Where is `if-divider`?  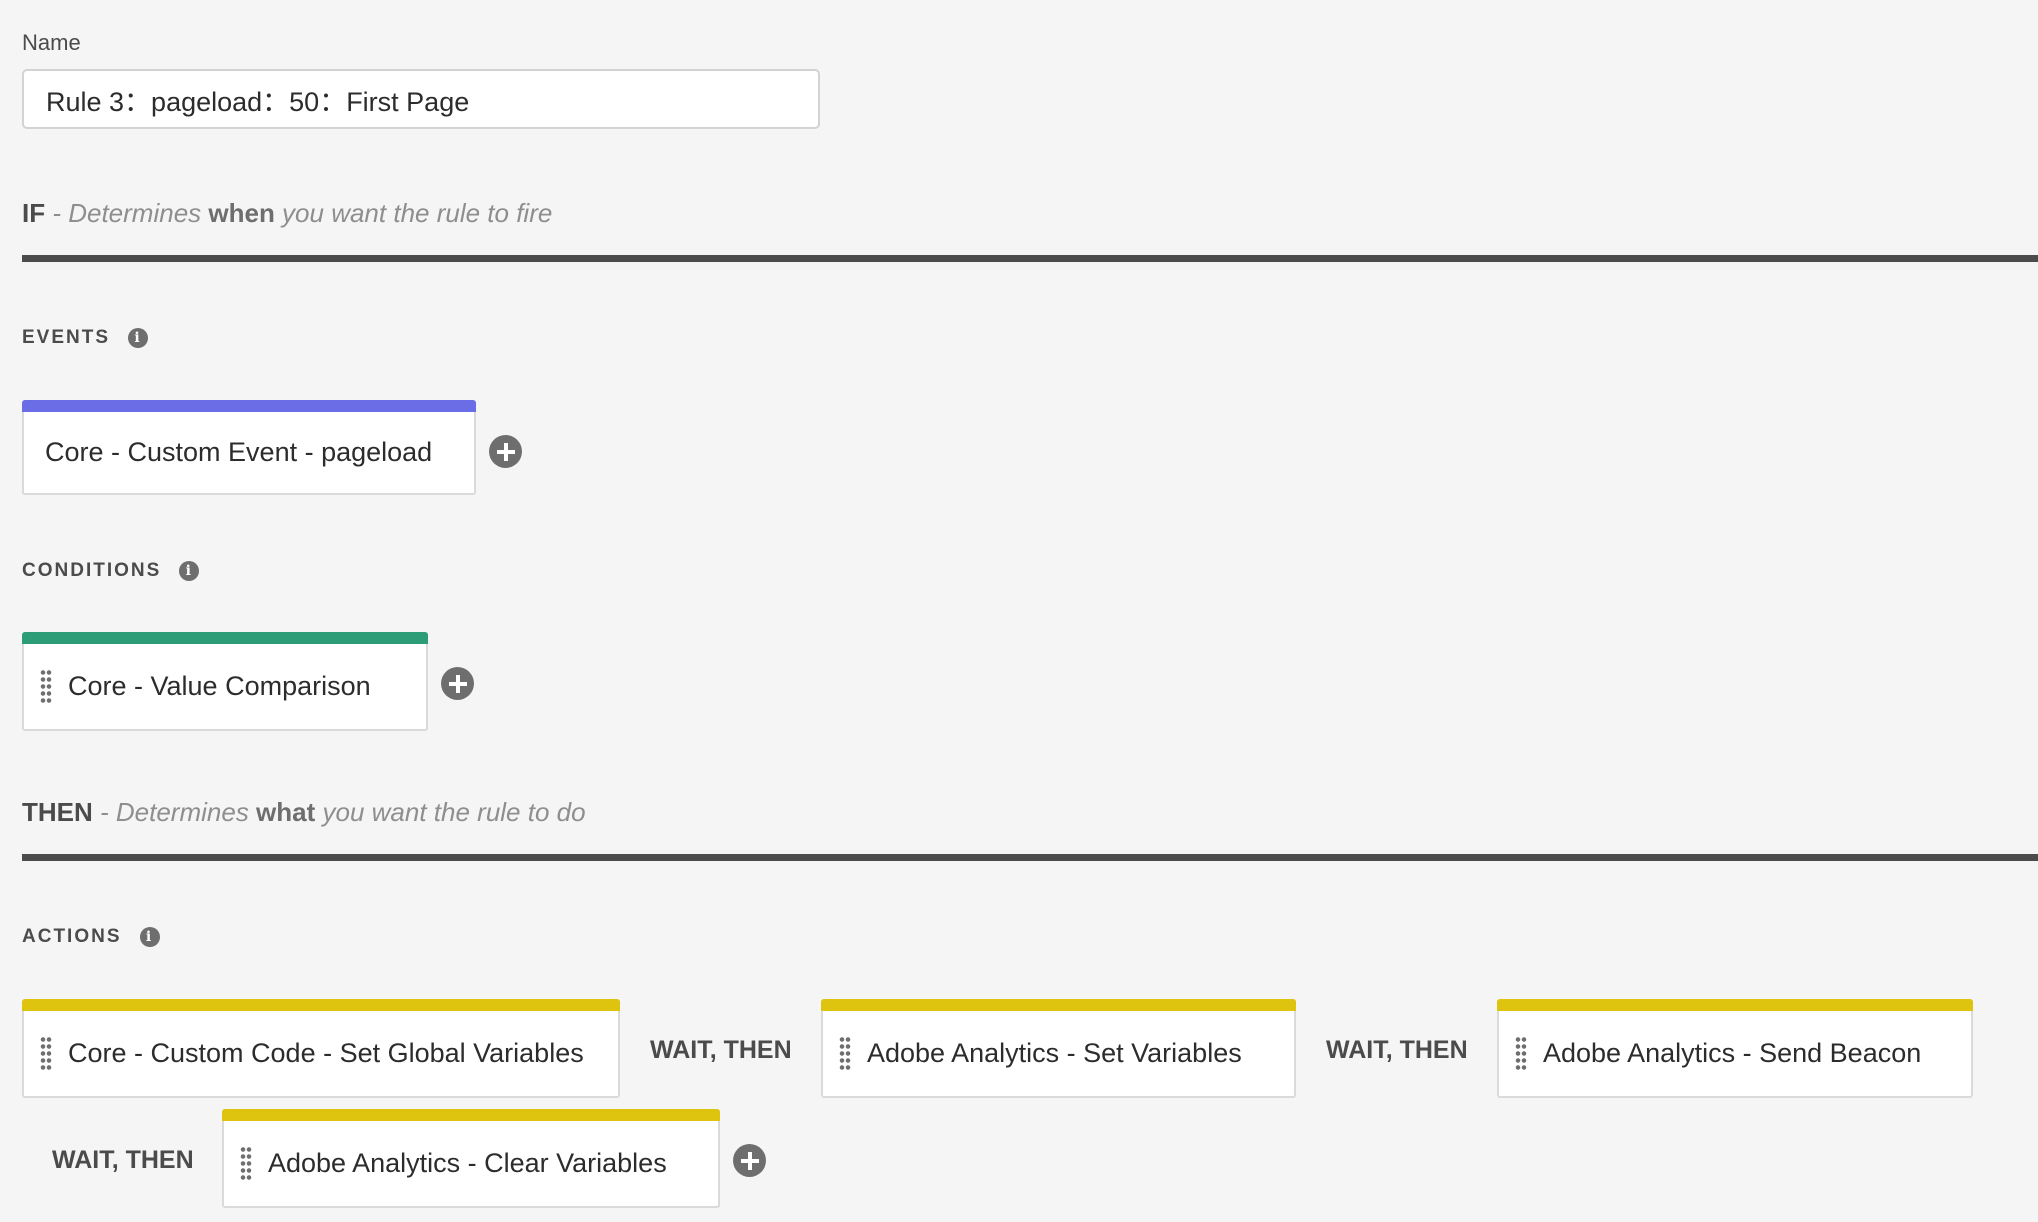 if-divider is located at coordinates (1030, 258).